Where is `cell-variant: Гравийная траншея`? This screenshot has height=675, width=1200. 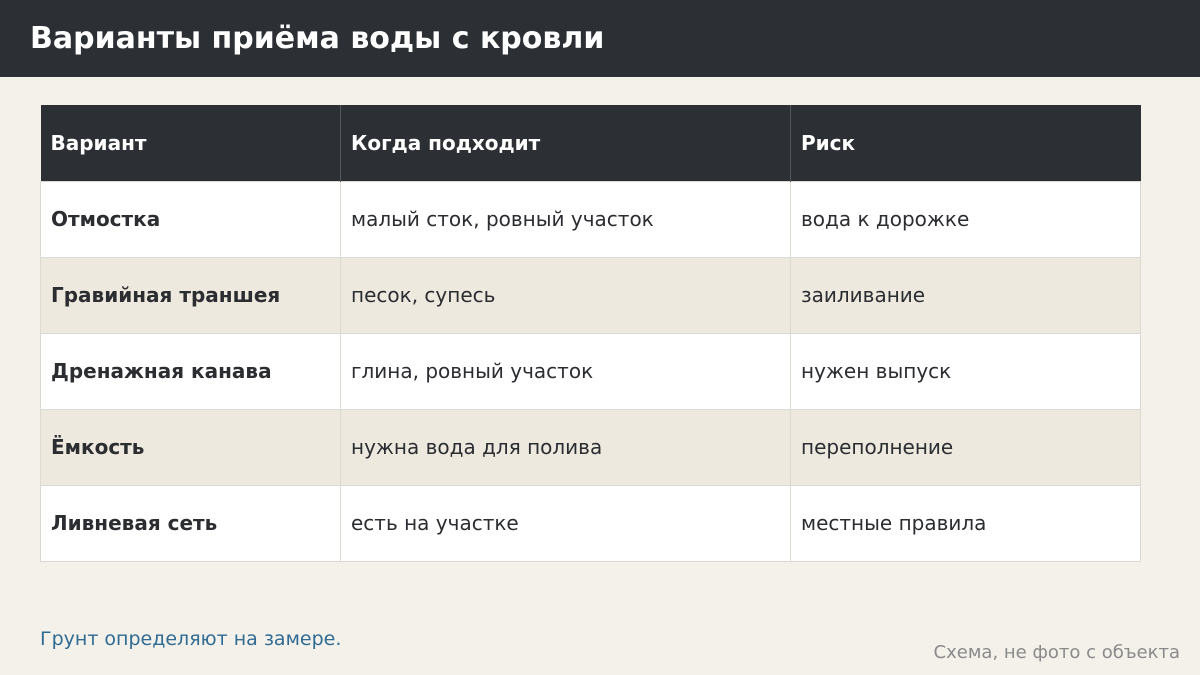 cell-variant: Гравийная траншея is located at coordinates (190, 295).